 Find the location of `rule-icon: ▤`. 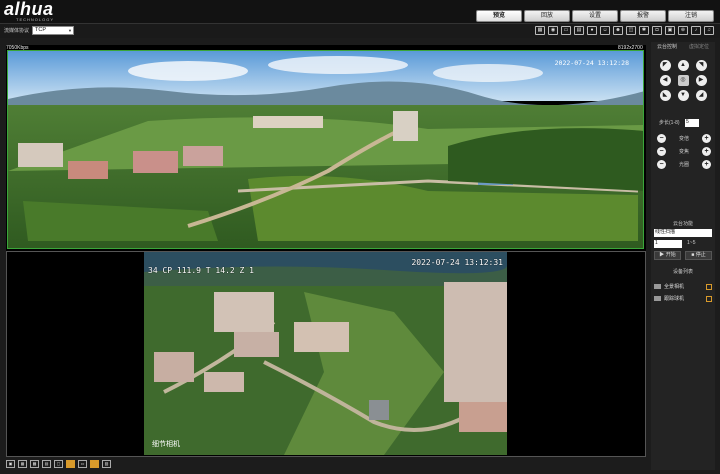

rule-icon: ▤ is located at coordinates (579, 30).